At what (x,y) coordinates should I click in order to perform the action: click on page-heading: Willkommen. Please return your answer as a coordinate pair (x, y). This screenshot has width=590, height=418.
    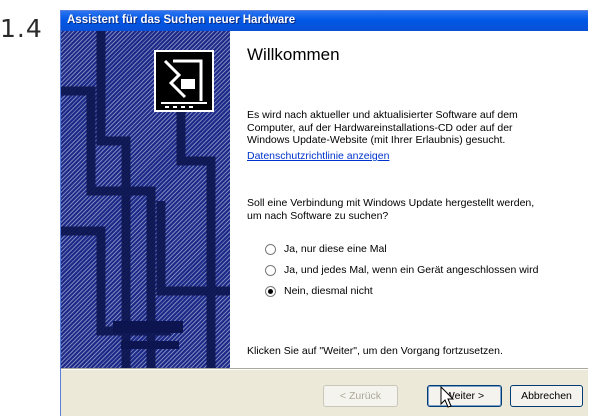
    Looking at the image, I should click on (293, 54).